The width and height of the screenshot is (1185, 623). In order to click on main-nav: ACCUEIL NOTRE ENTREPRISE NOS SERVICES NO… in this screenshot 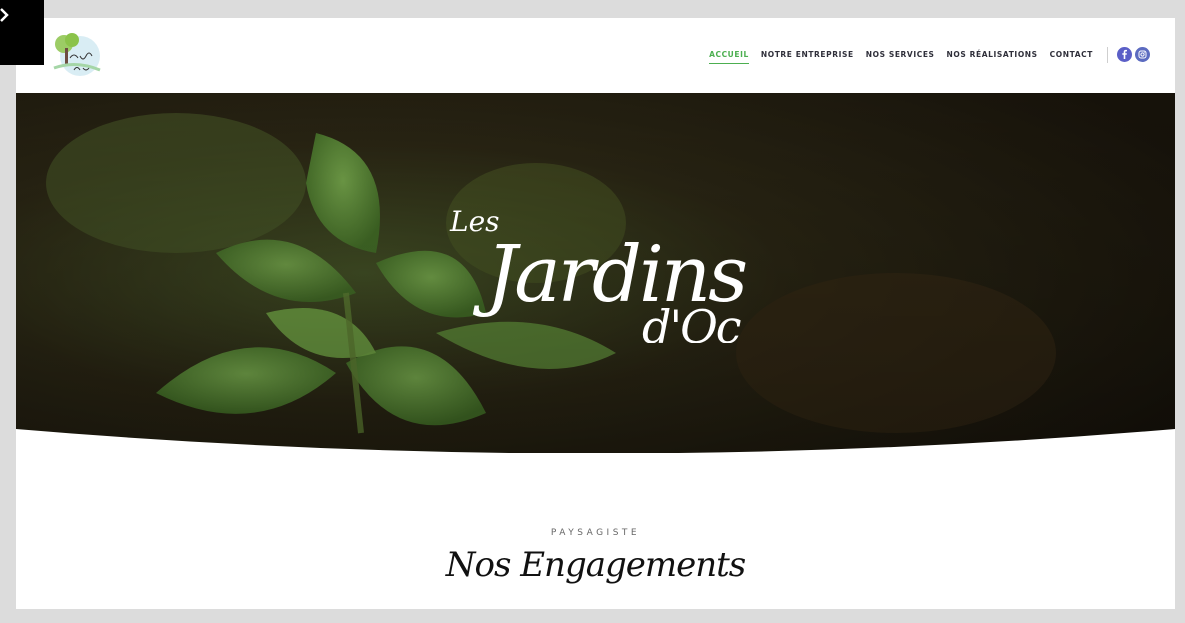, I will do `click(901, 57)`.